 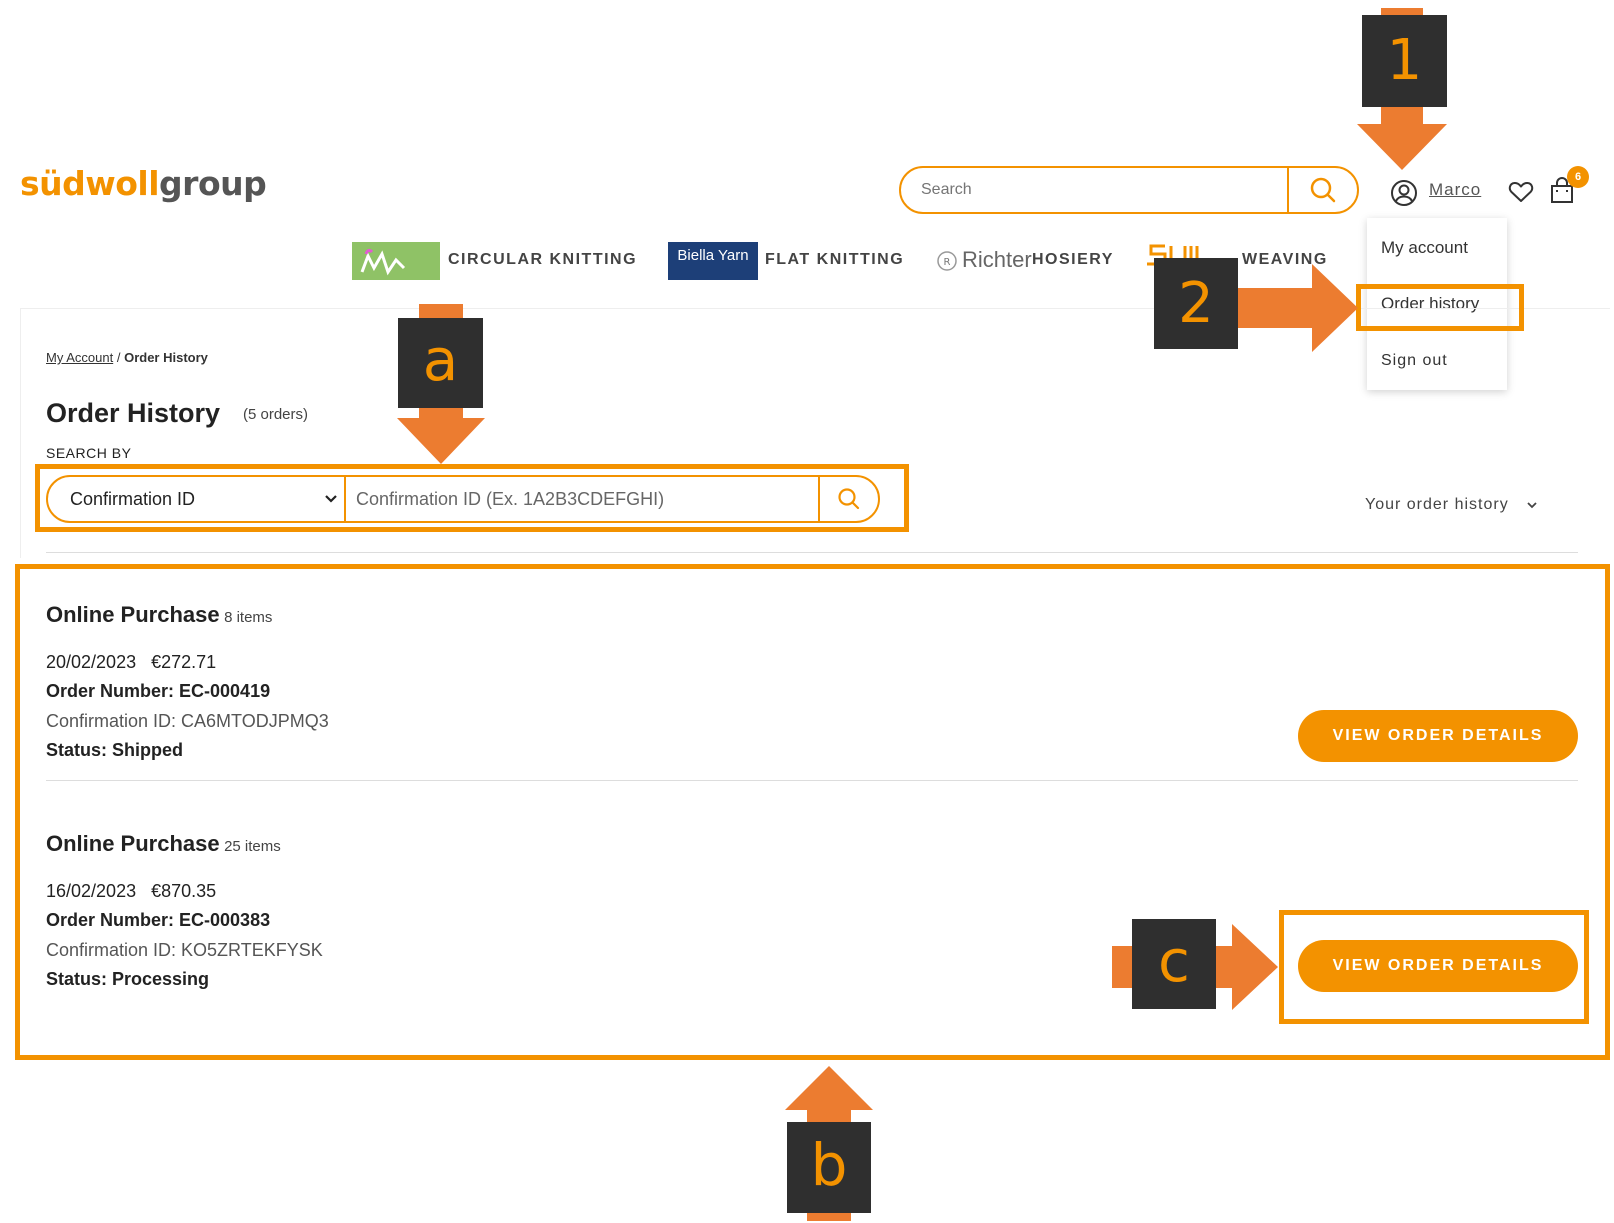 I want to click on page-title: Order History, so click(x=133, y=413).